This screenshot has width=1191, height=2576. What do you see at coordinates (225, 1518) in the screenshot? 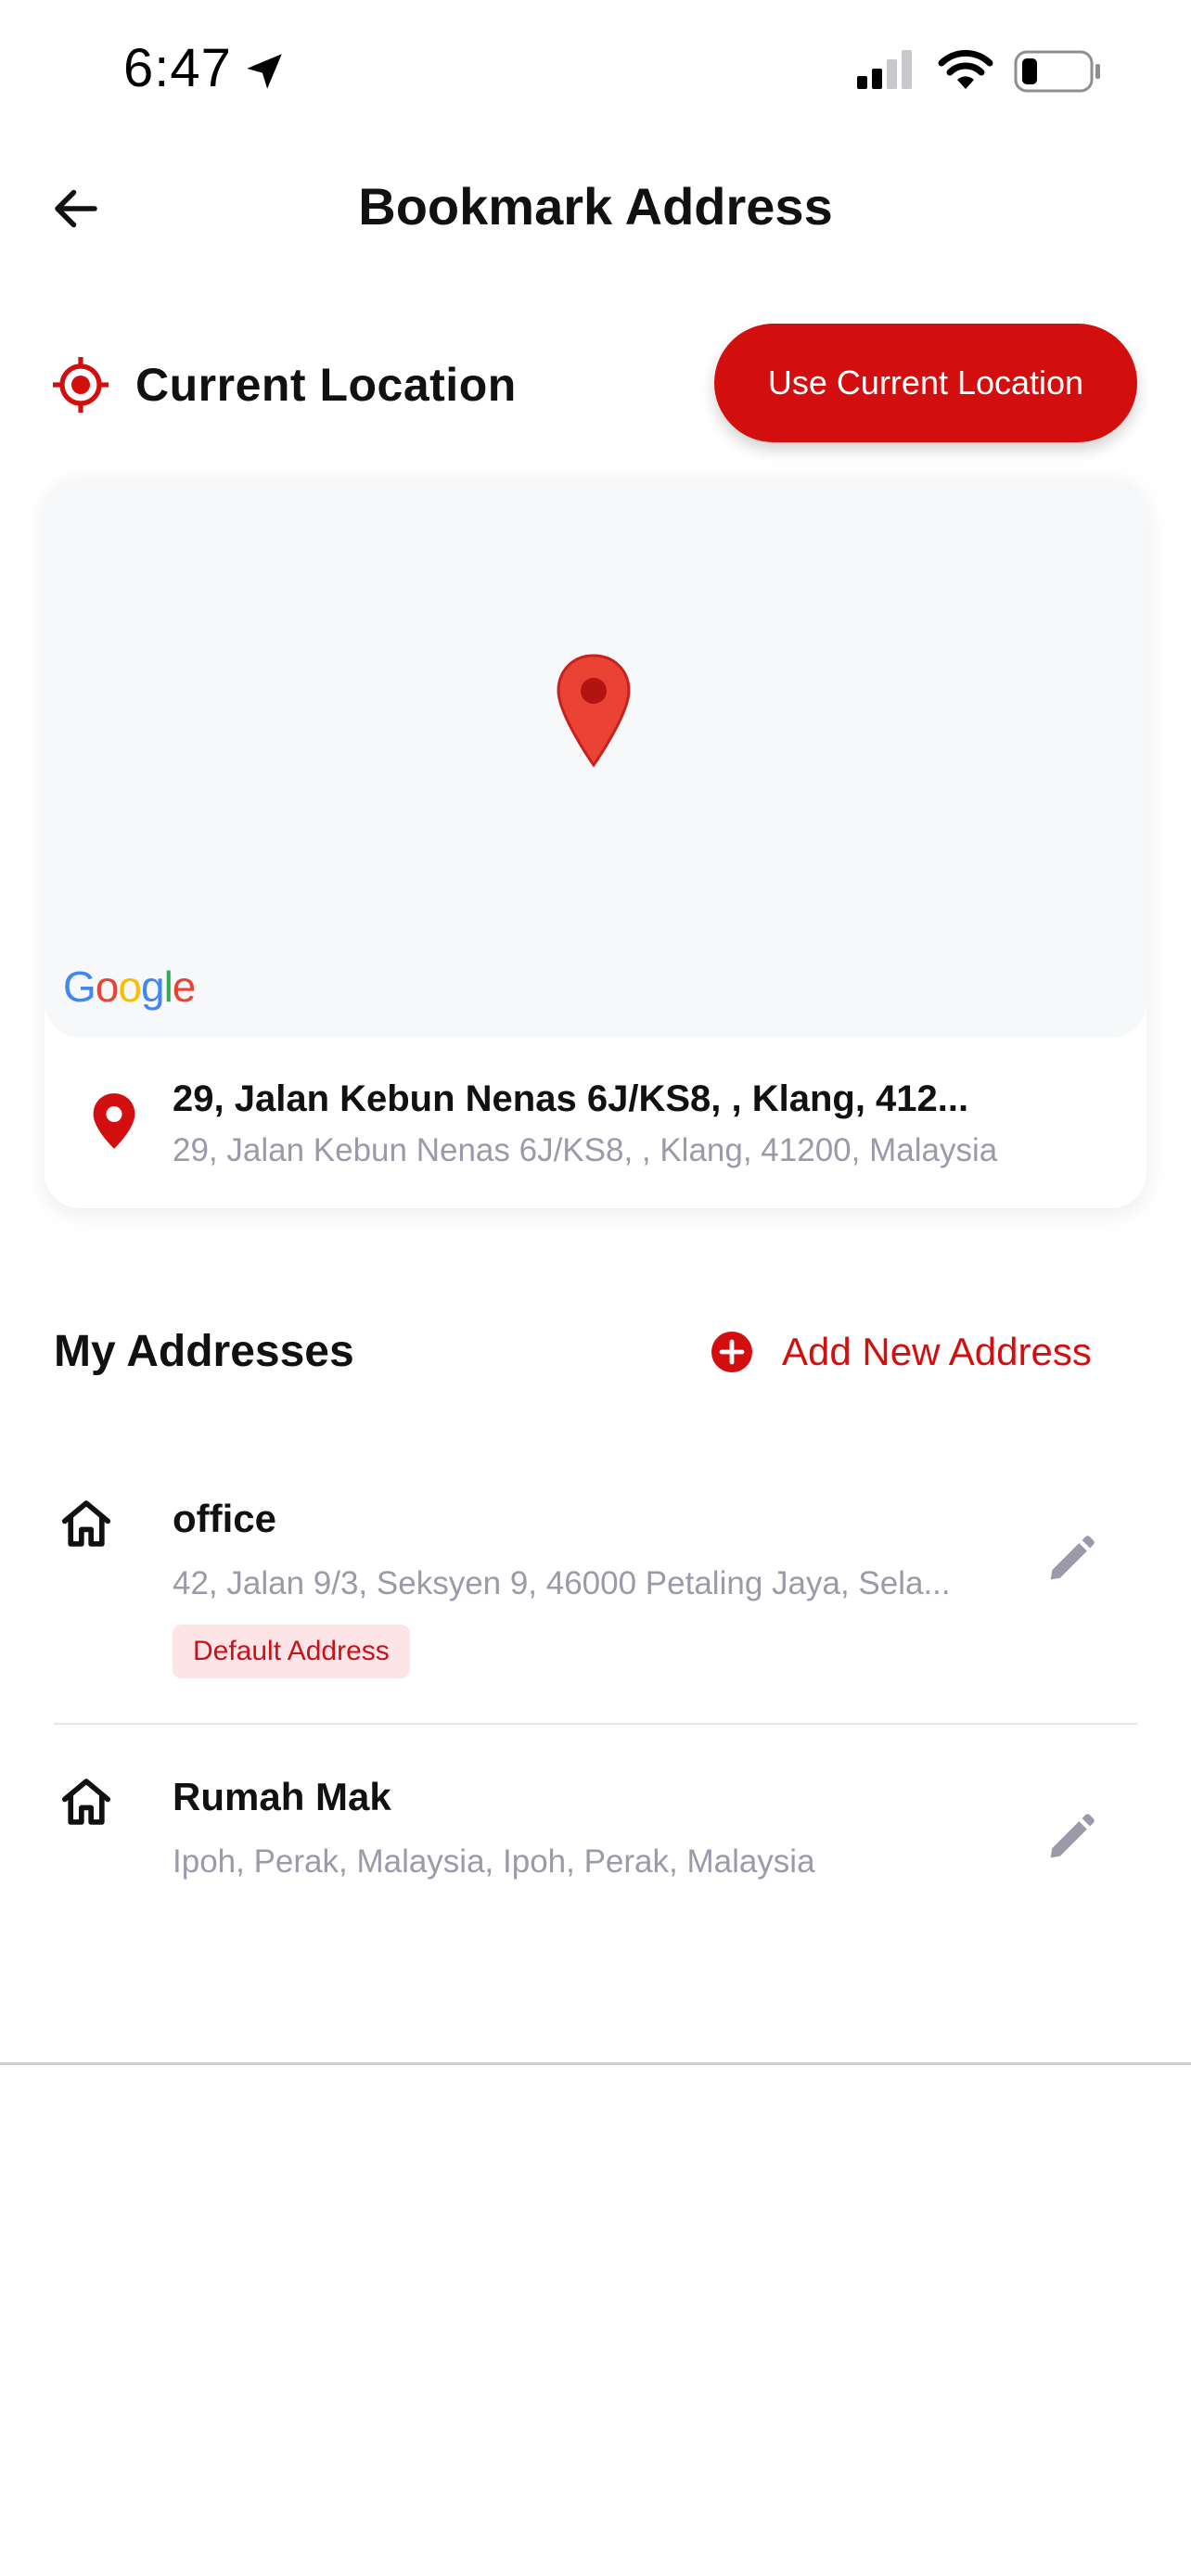
I see `address-name: office` at bounding box center [225, 1518].